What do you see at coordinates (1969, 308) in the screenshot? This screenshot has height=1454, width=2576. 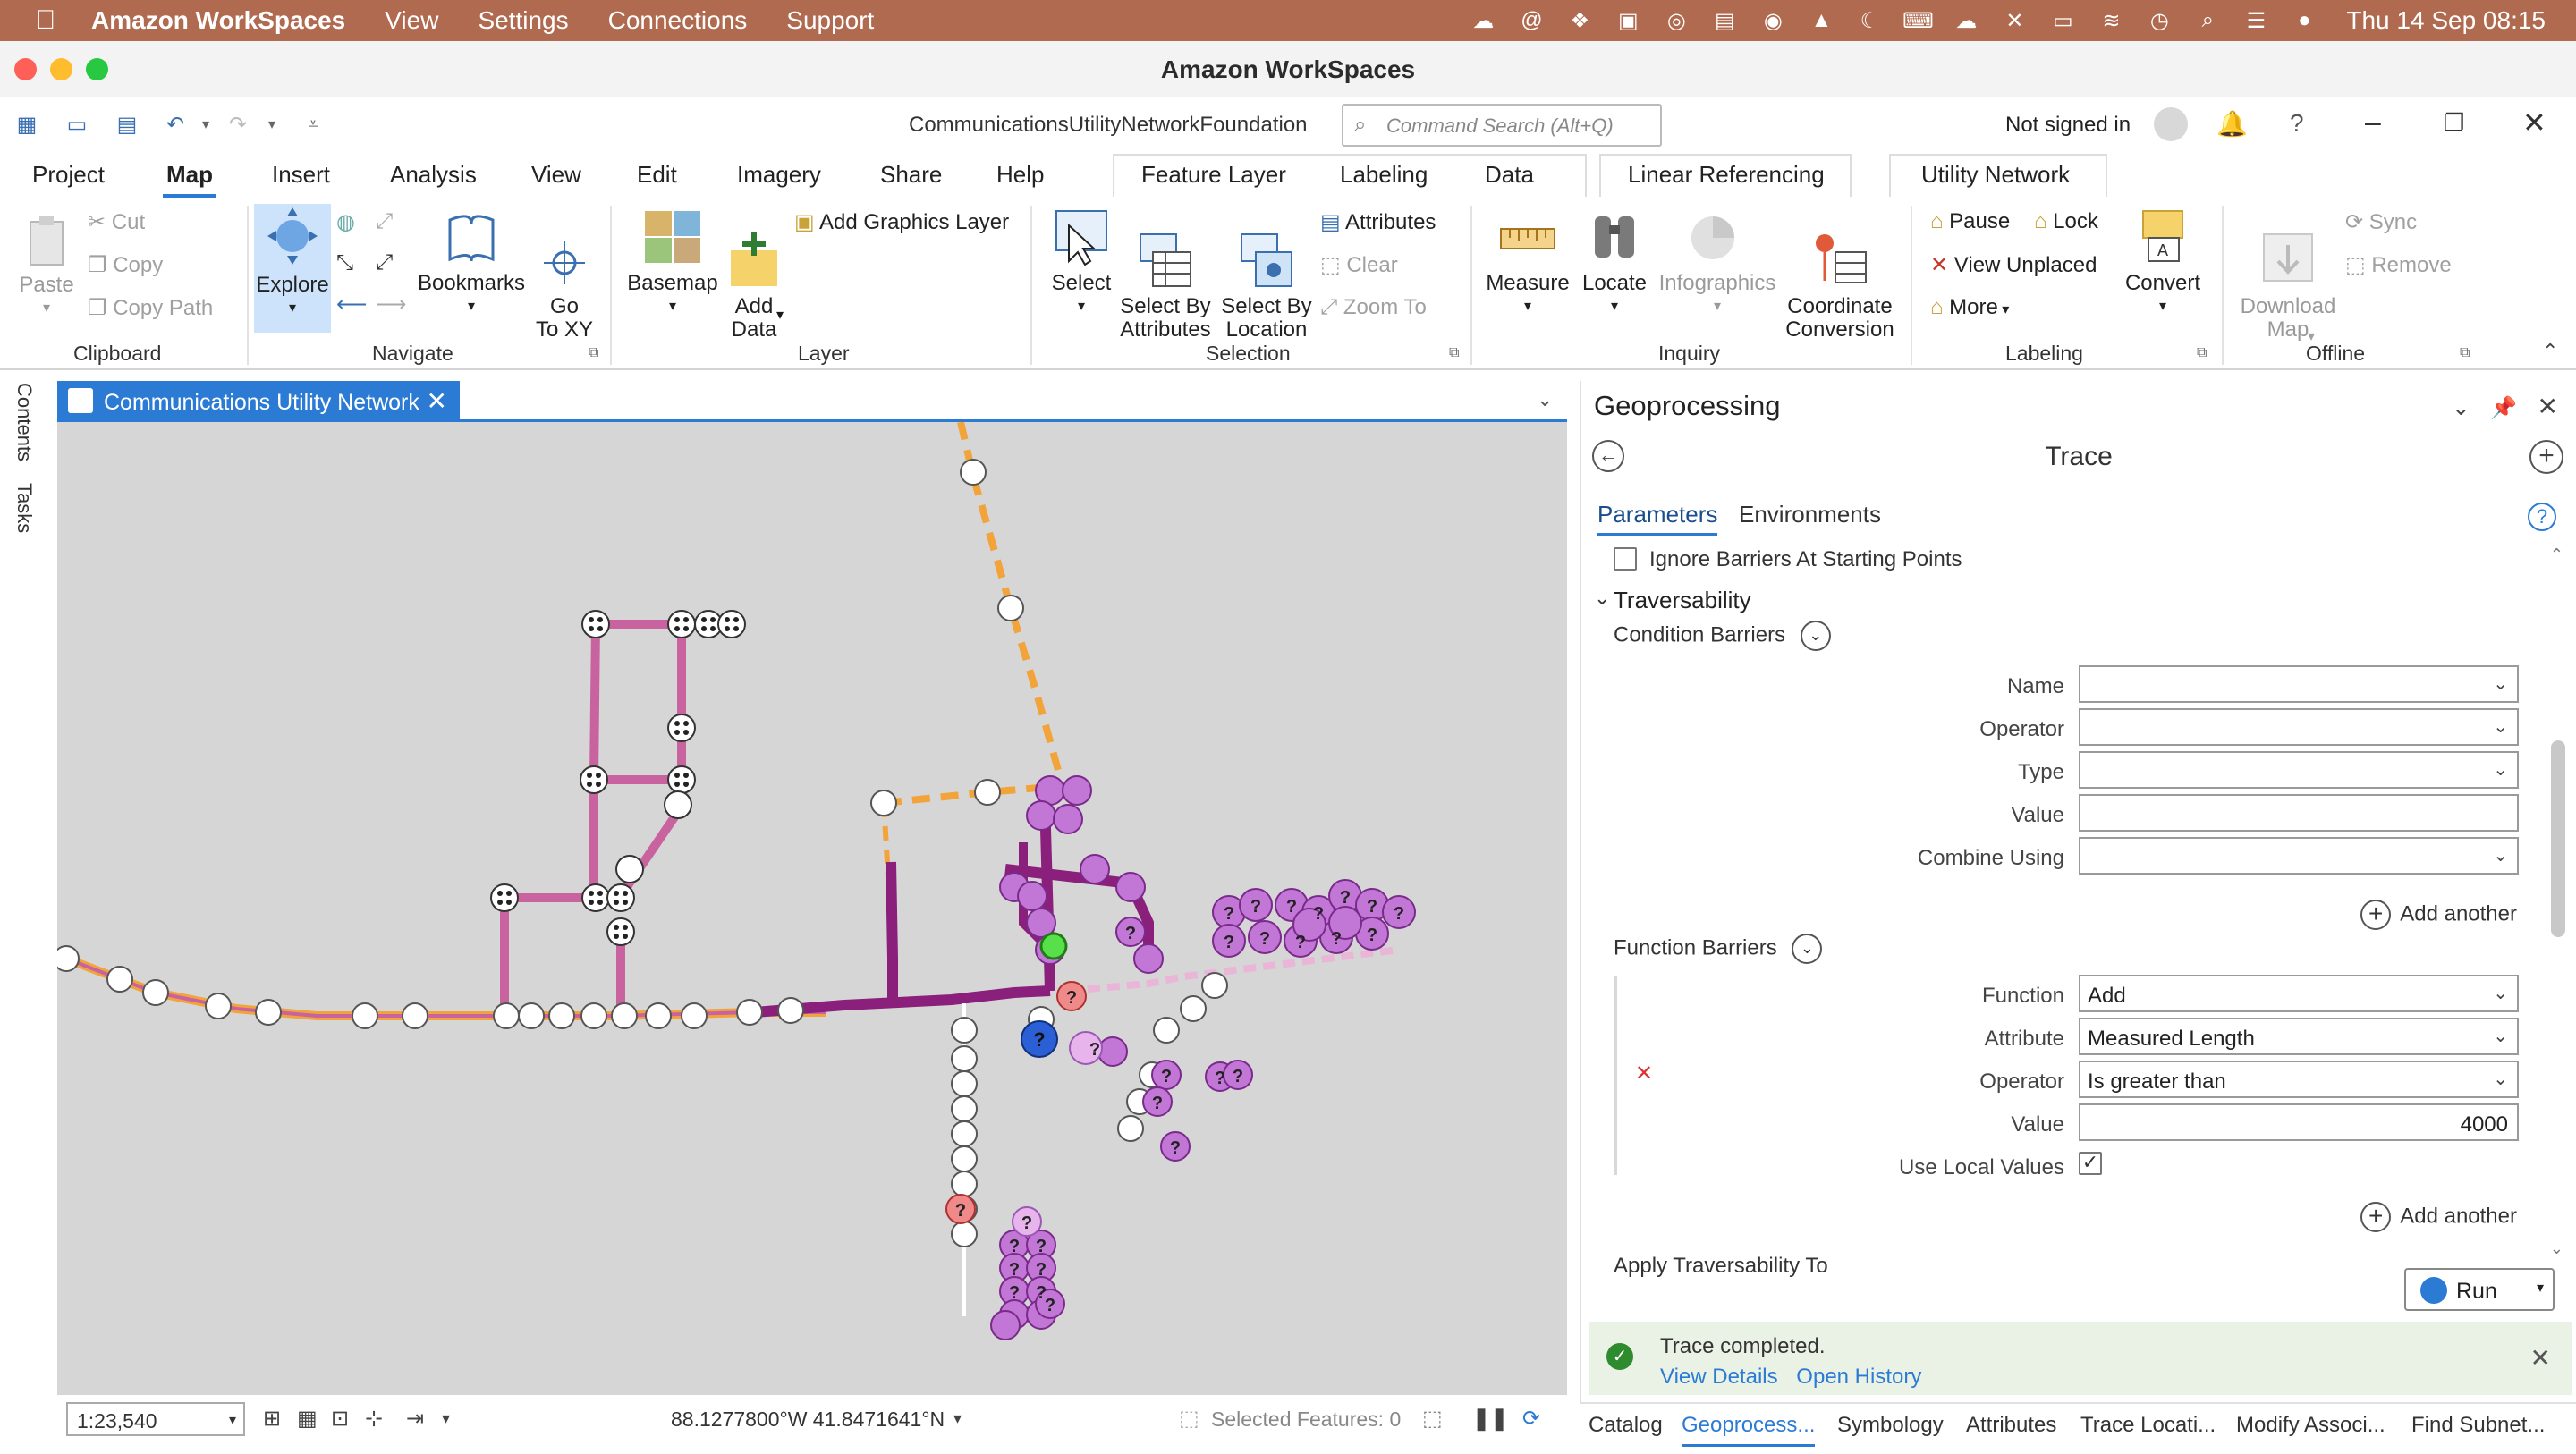 I see `more-labeling-button: ⌂ More ▾` at bounding box center [1969, 308].